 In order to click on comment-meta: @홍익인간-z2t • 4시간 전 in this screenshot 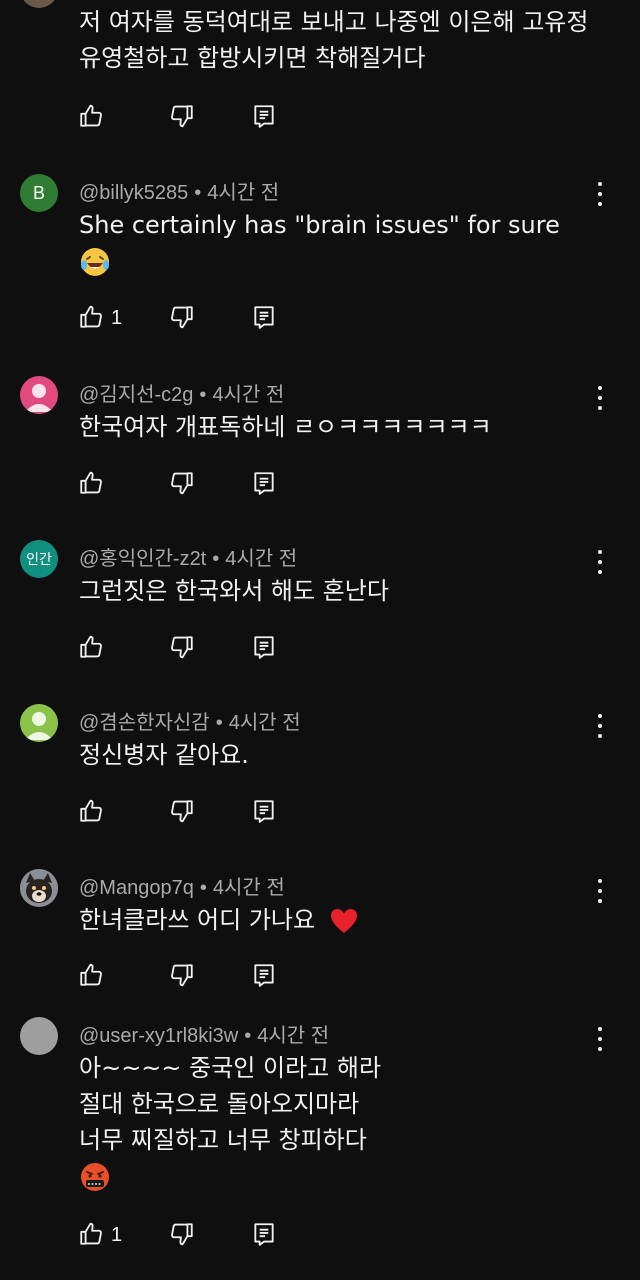, I will do `click(188, 559)`.